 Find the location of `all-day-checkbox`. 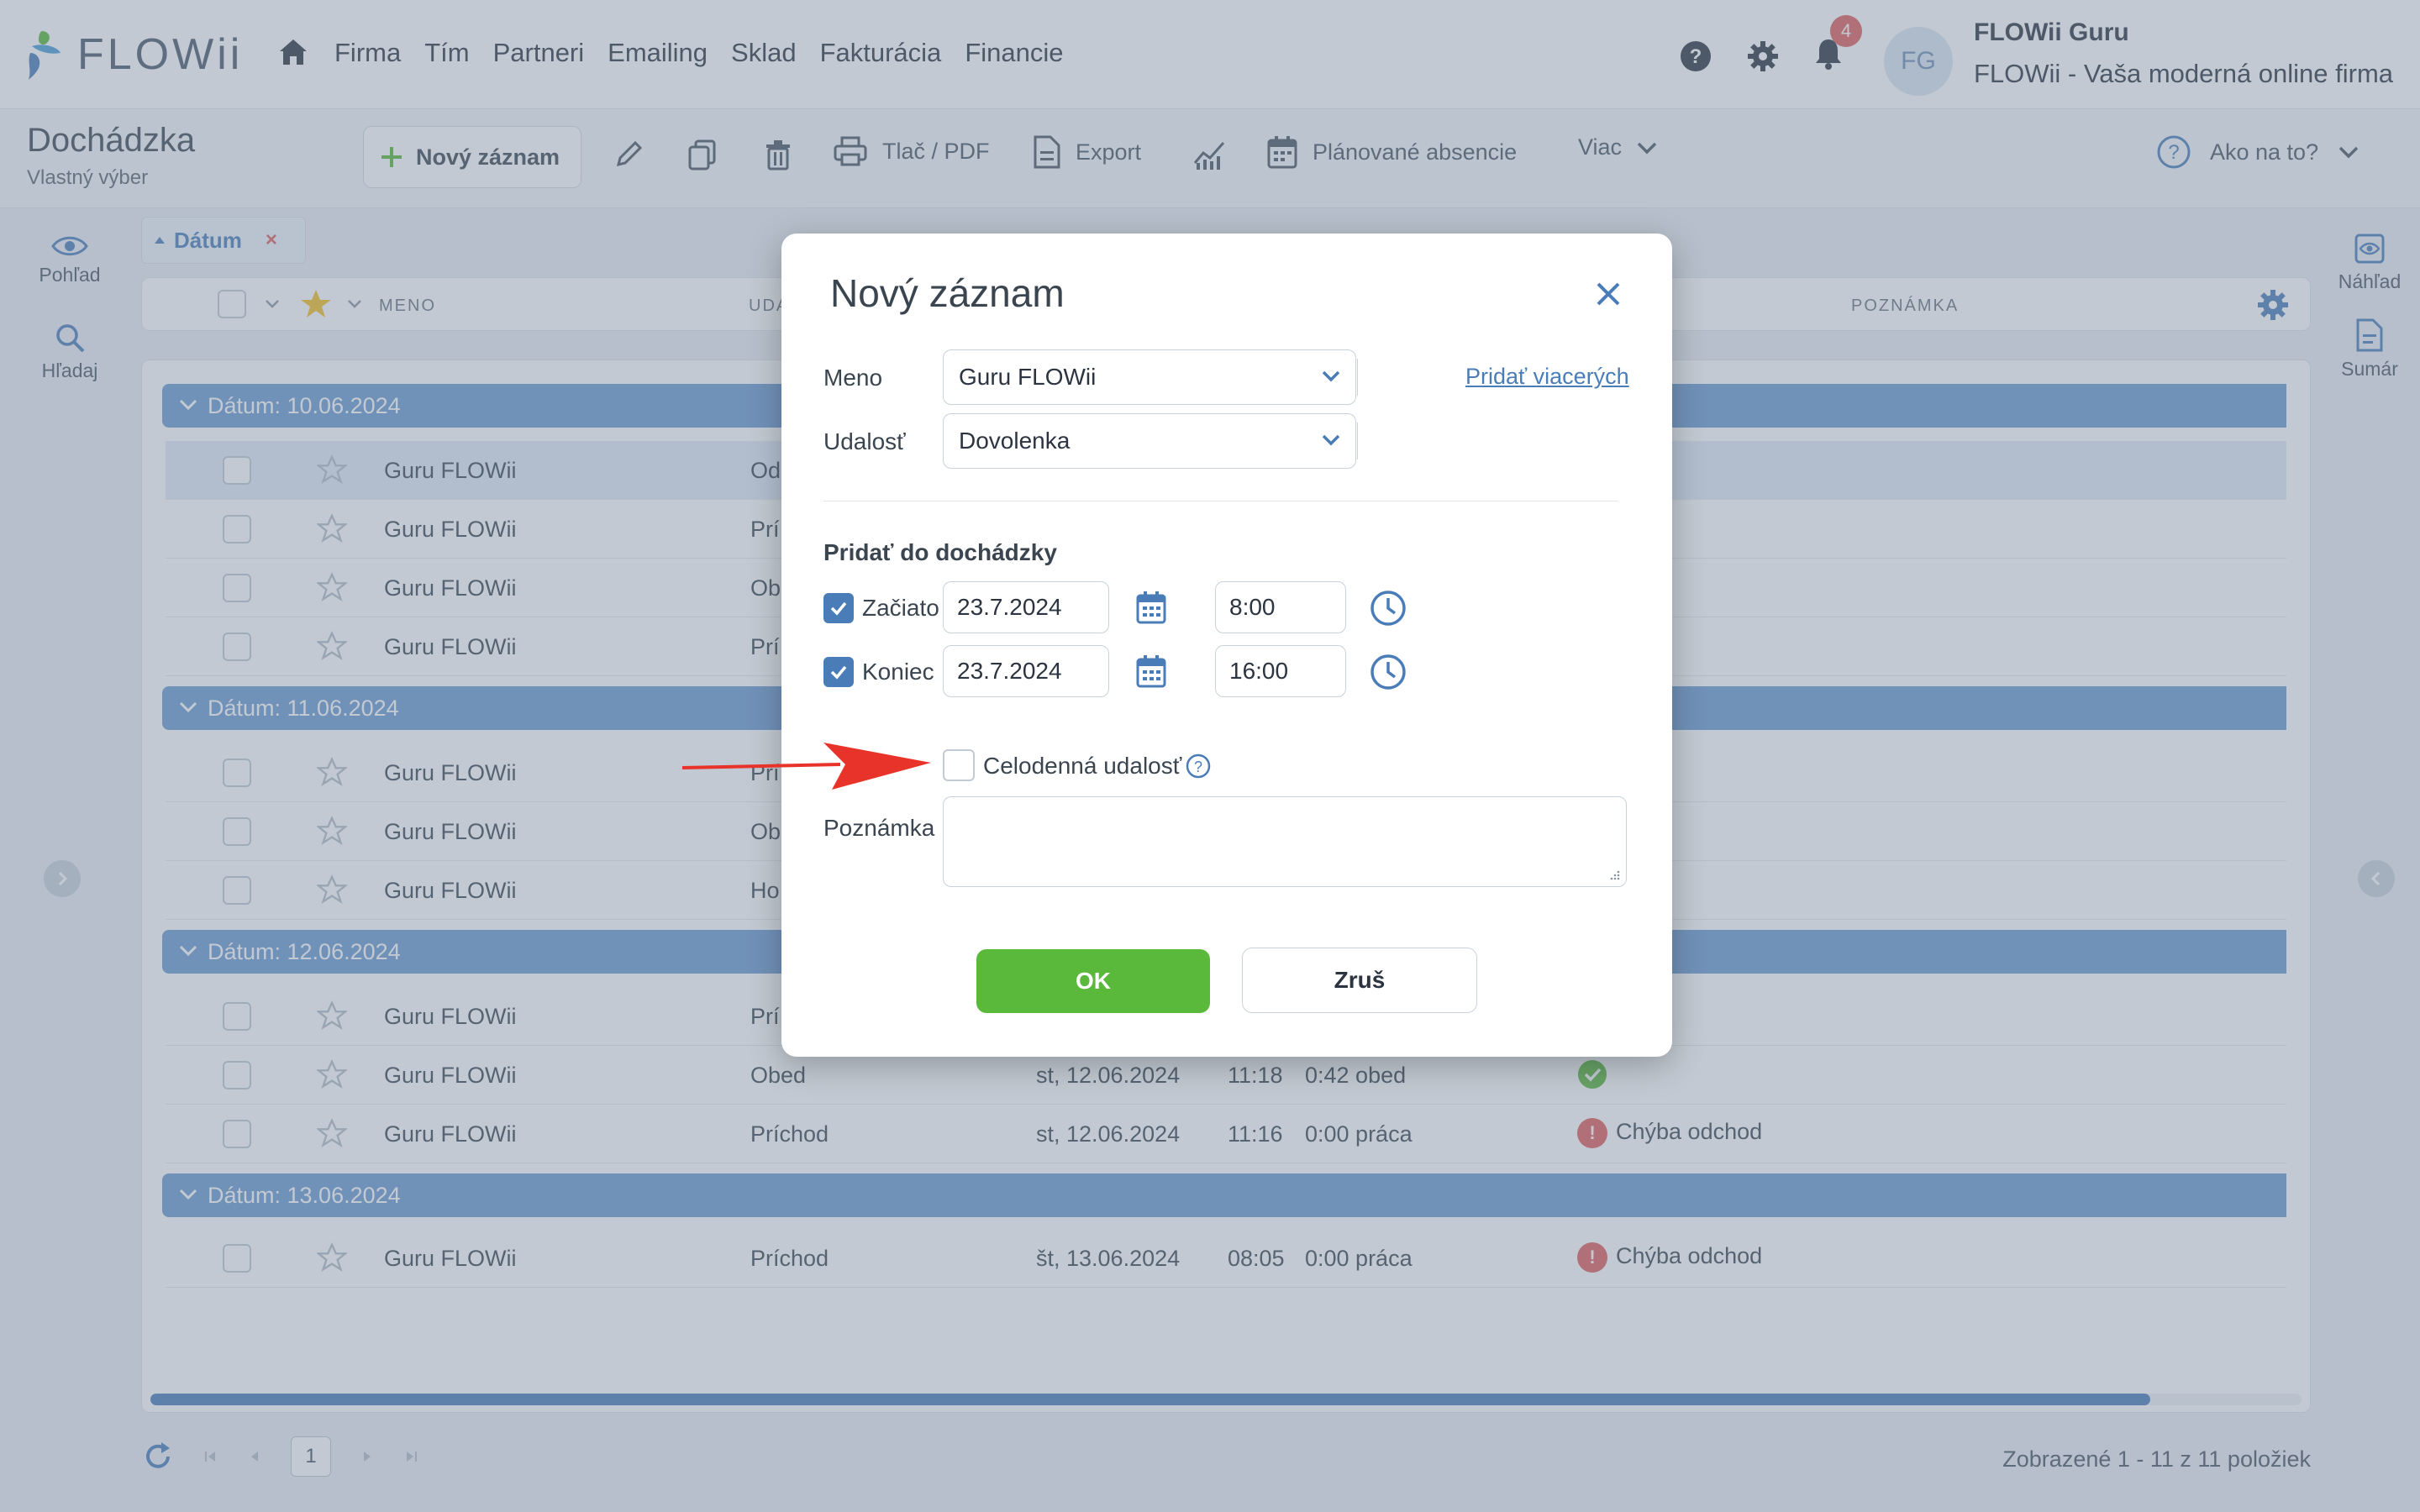

all-day-checkbox is located at coordinates (959, 765).